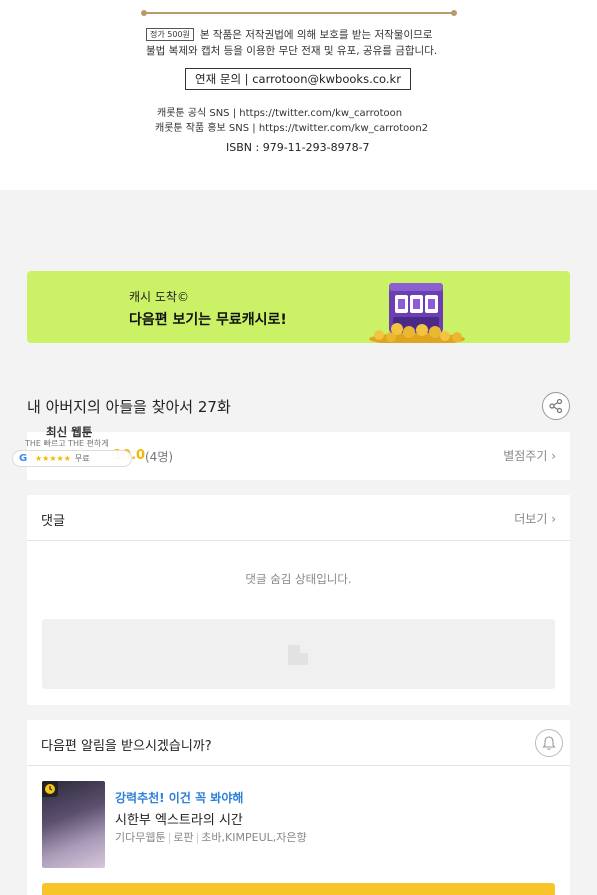  I want to click on comment-input, so click(298, 654).